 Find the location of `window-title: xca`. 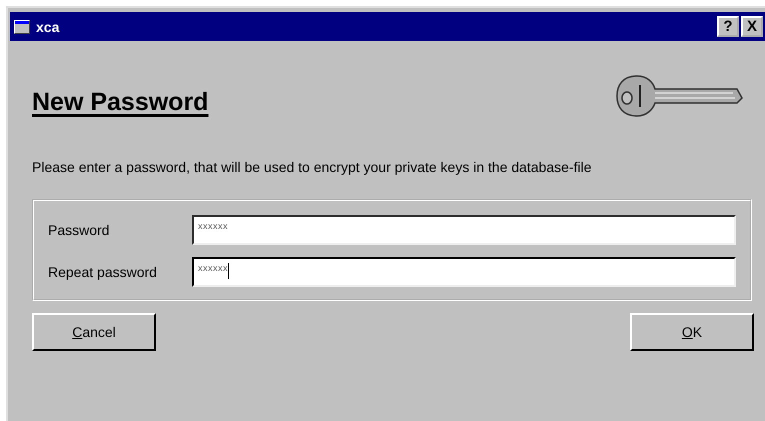

window-title: xca is located at coordinates (48, 26).